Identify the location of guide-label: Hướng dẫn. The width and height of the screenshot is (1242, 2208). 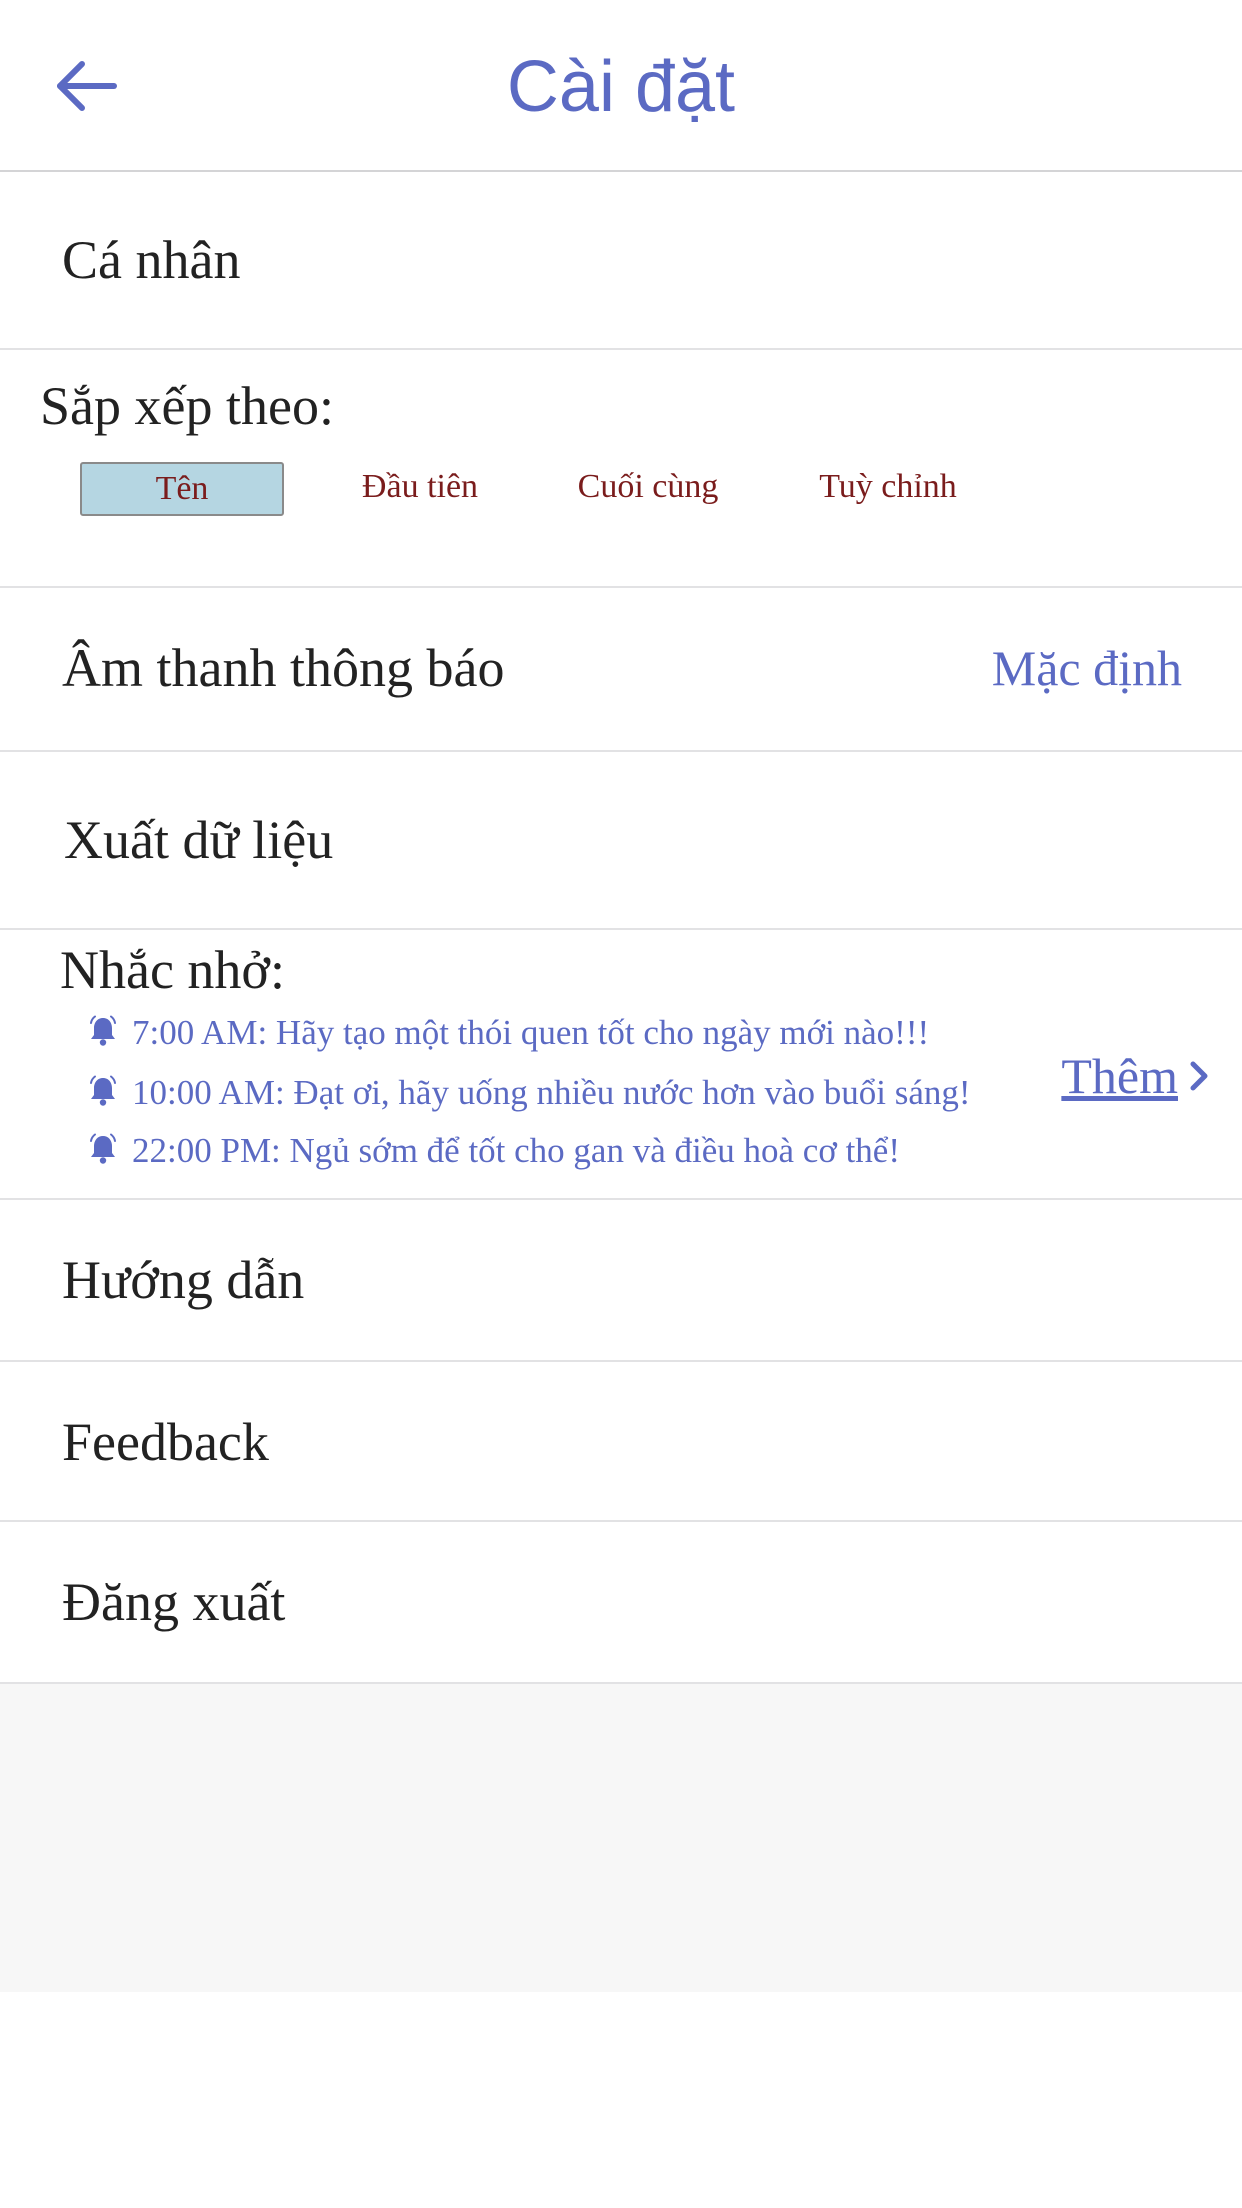
(183, 1280).